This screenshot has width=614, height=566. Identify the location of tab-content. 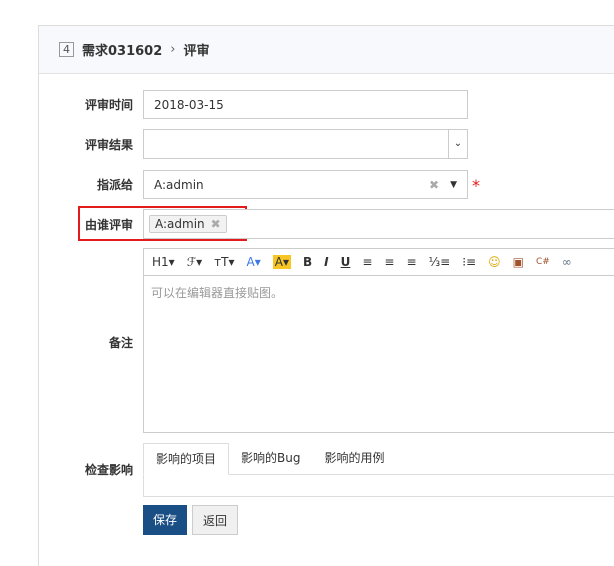
(378, 486).